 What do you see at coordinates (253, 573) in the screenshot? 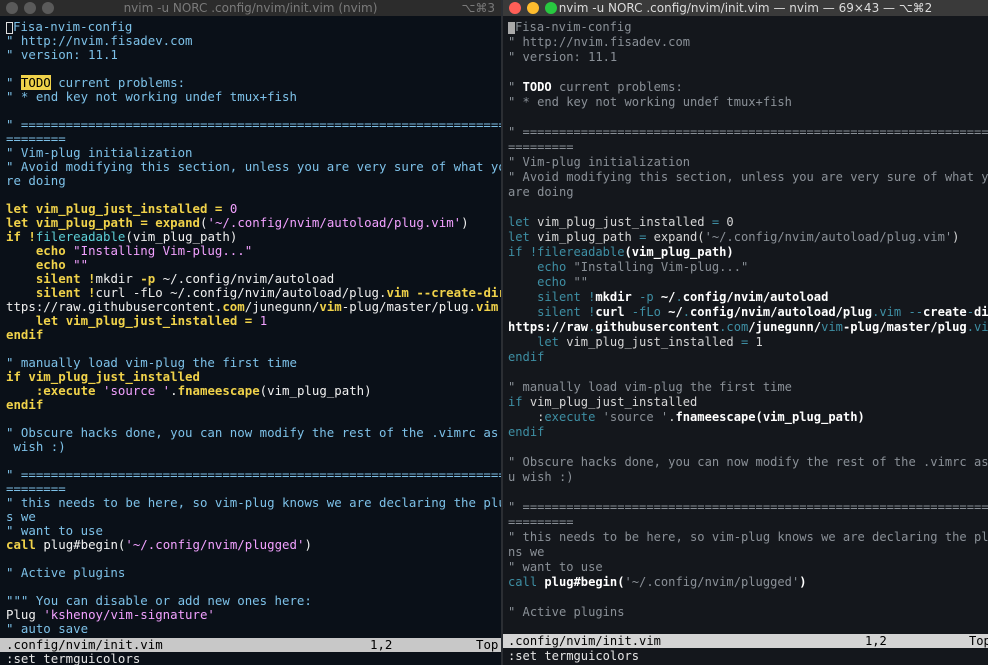
I see `code-line: " Active plugins` at bounding box center [253, 573].